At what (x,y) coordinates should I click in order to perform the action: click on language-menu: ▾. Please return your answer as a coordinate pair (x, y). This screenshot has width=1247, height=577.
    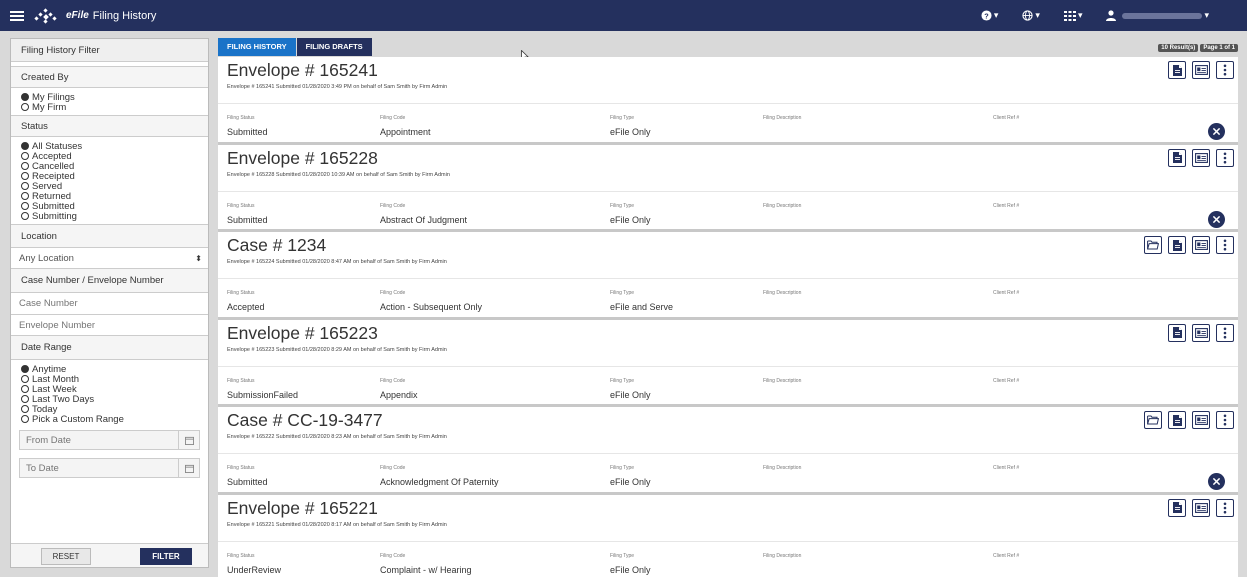
    Looking at the image, I should click on (1031, 15).